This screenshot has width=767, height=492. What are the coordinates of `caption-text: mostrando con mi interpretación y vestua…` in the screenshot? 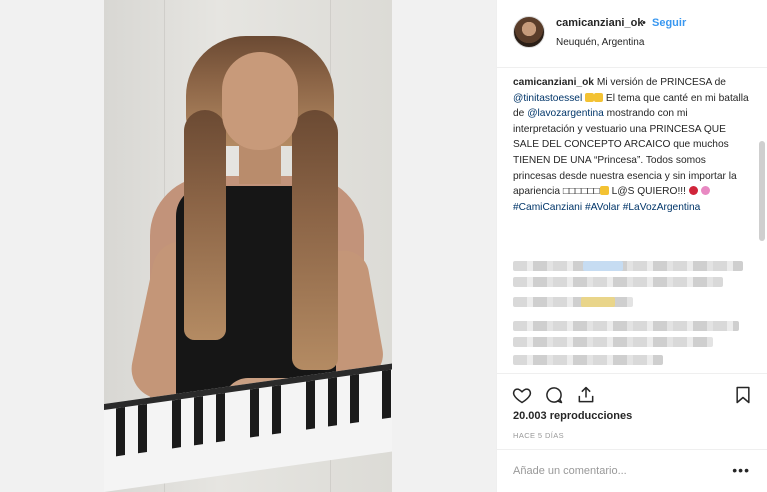 It's located at (625, 153).